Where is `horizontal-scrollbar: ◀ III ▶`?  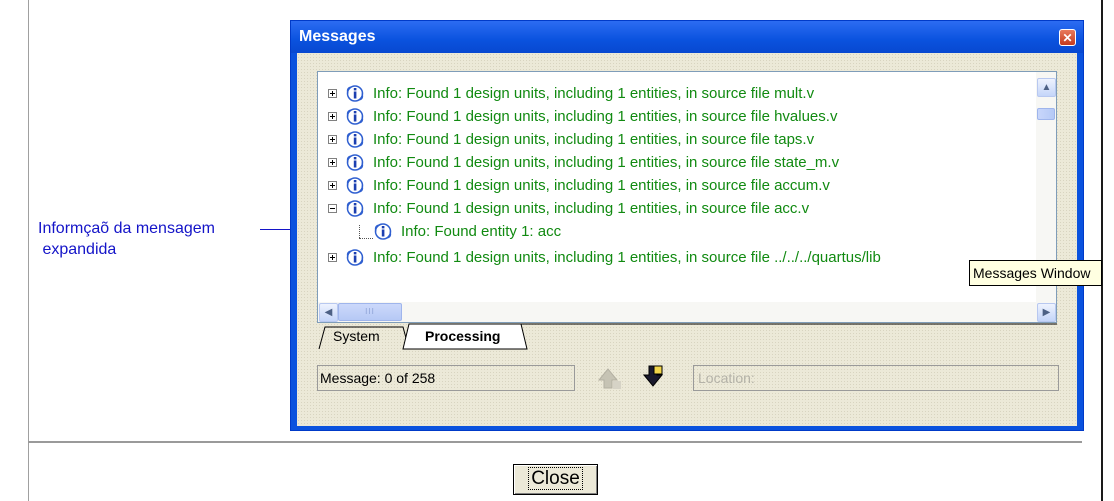 horizontal-scrollbar: ◀ III ▶ is located at coordinates (687, 312).